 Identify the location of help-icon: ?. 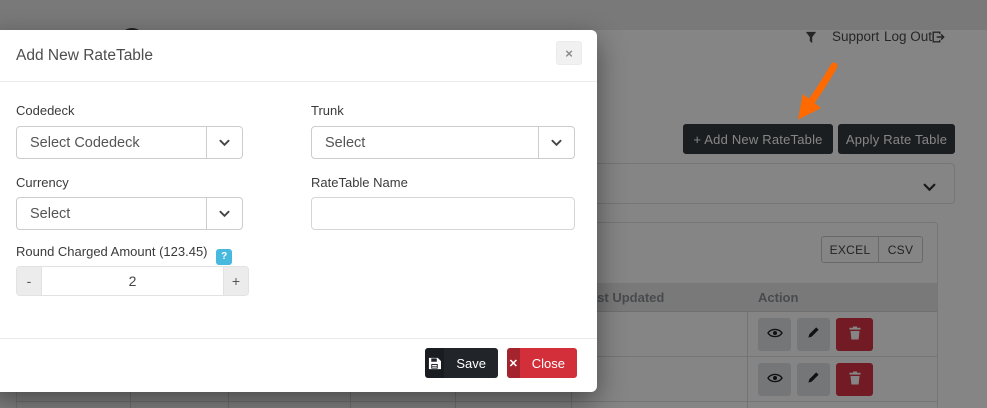
(224, 256).